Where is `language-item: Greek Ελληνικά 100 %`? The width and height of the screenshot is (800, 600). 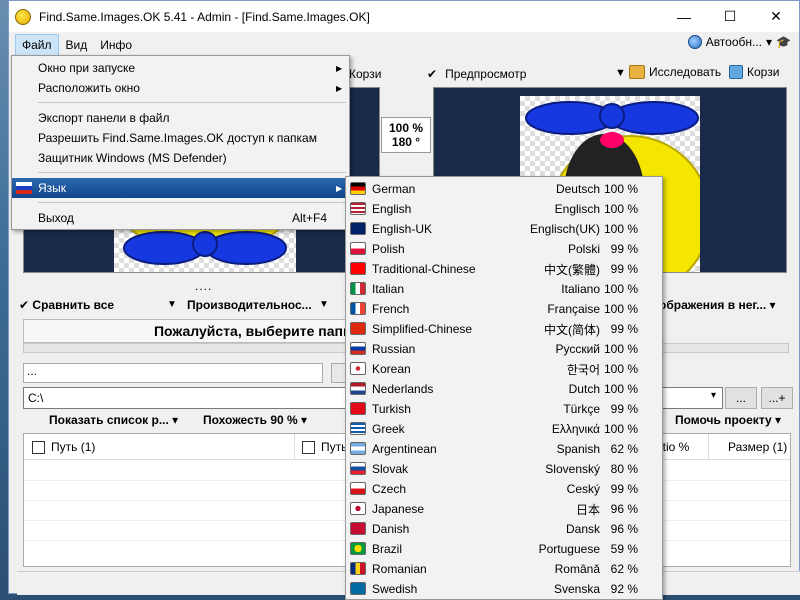
language-item: Greek Ελληνικά 100 % is located at coordinates (504, 429).